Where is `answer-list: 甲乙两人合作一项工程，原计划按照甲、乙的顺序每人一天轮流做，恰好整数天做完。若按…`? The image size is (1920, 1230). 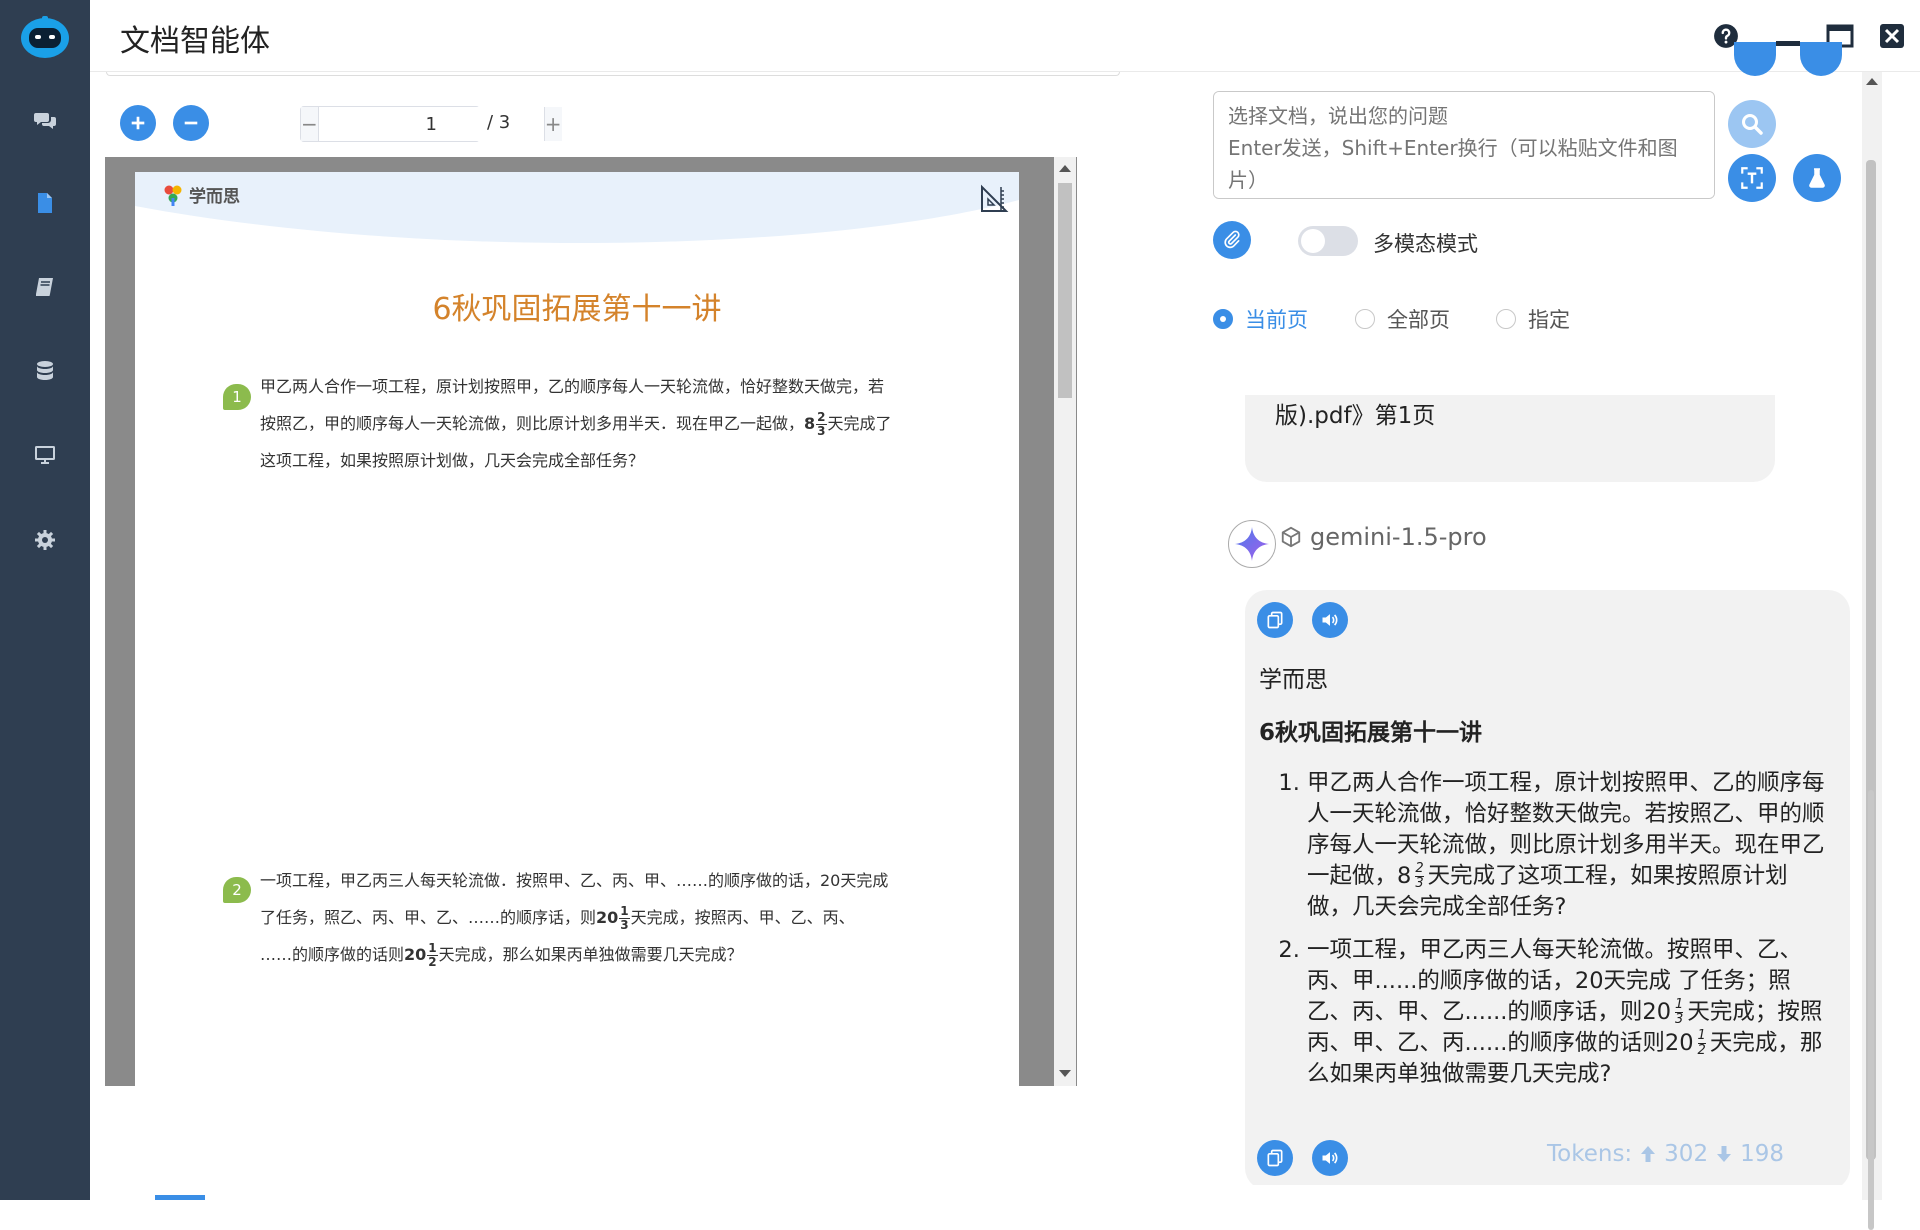 answer-list: 甲乙两人合作一项工程，原计划按照甲、乙的顺序每人一天轮流做，恰好整数天做完。若按… is located at coordinates (1544, 935).